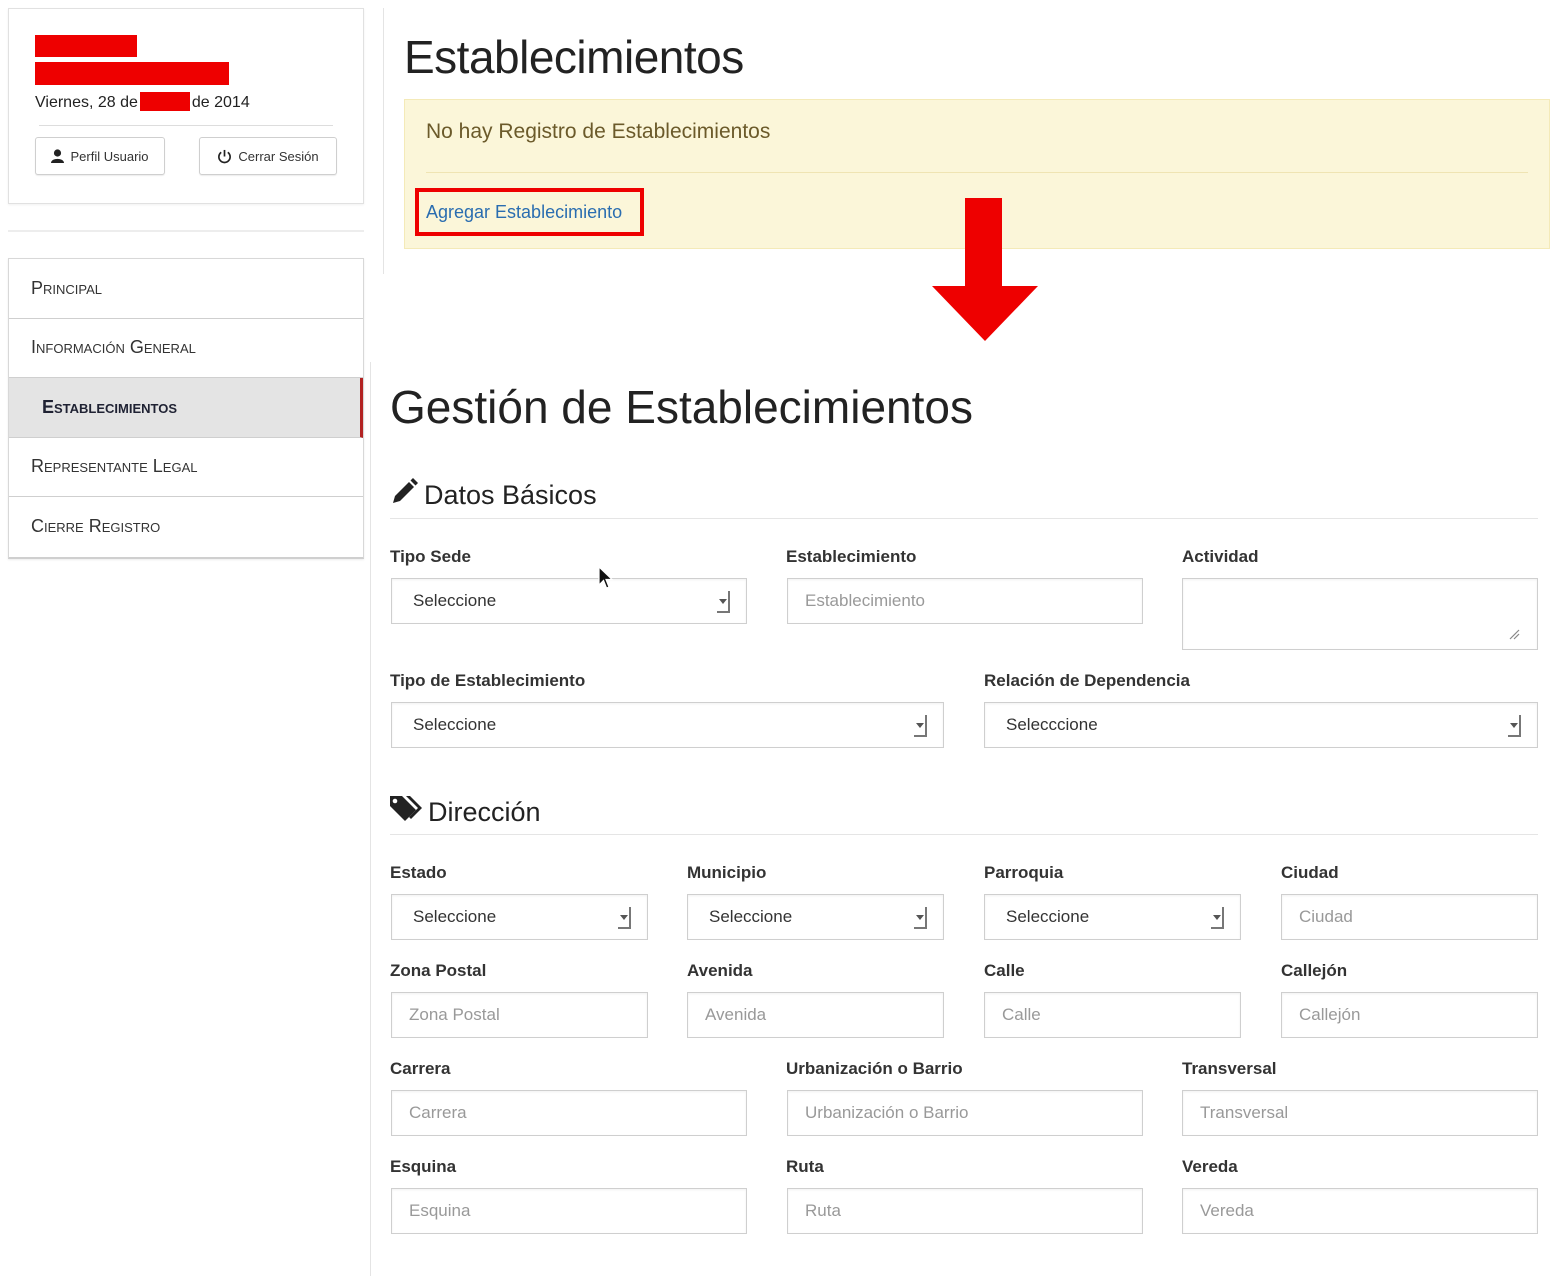  What do you see at coordinates (569, 1211) in the screenshot?
I see `esquina-input` at bounding box center [569, 1211].